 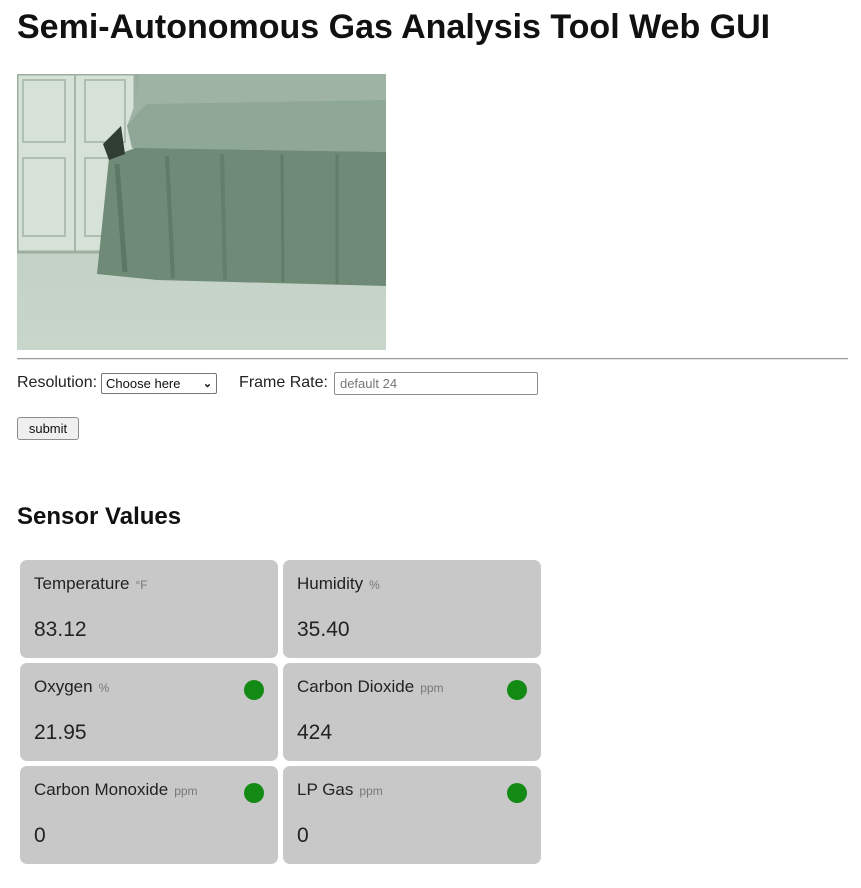 What do you see at coordinates (368, 383) in the screenshot?
I see `frame-rate-placeholder: default 24` at bounding box center [368, 383].